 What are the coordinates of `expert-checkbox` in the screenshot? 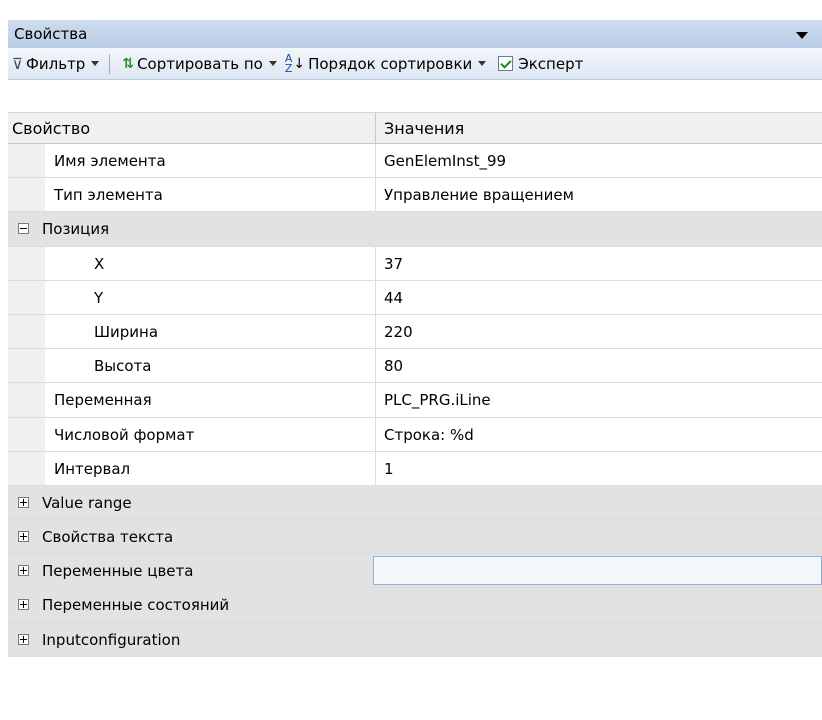 It's located at (506, 63).